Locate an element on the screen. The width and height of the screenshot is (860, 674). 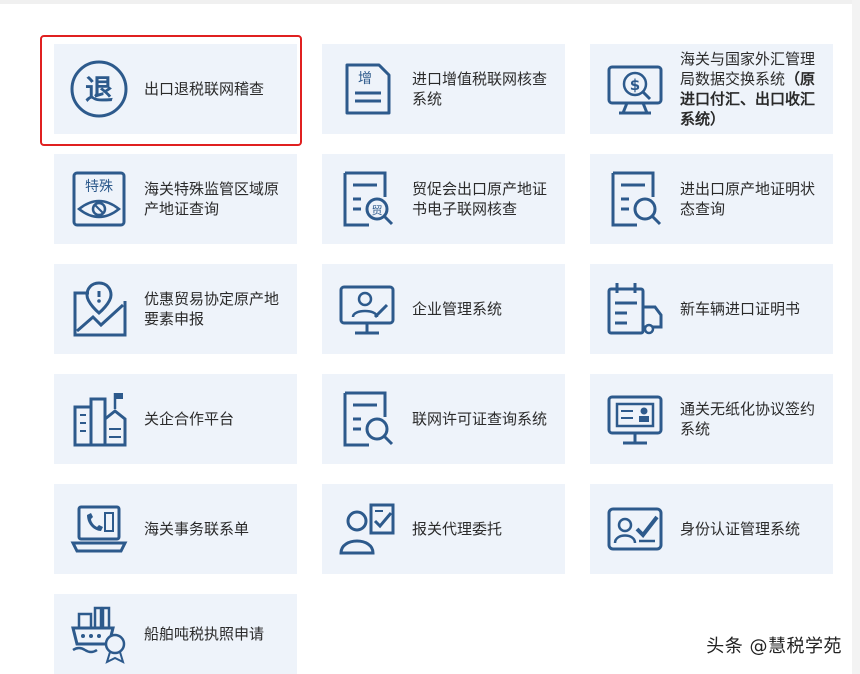
tile-license-network-query: 联网许可证查询系统 is located at coordinates (443, 419).